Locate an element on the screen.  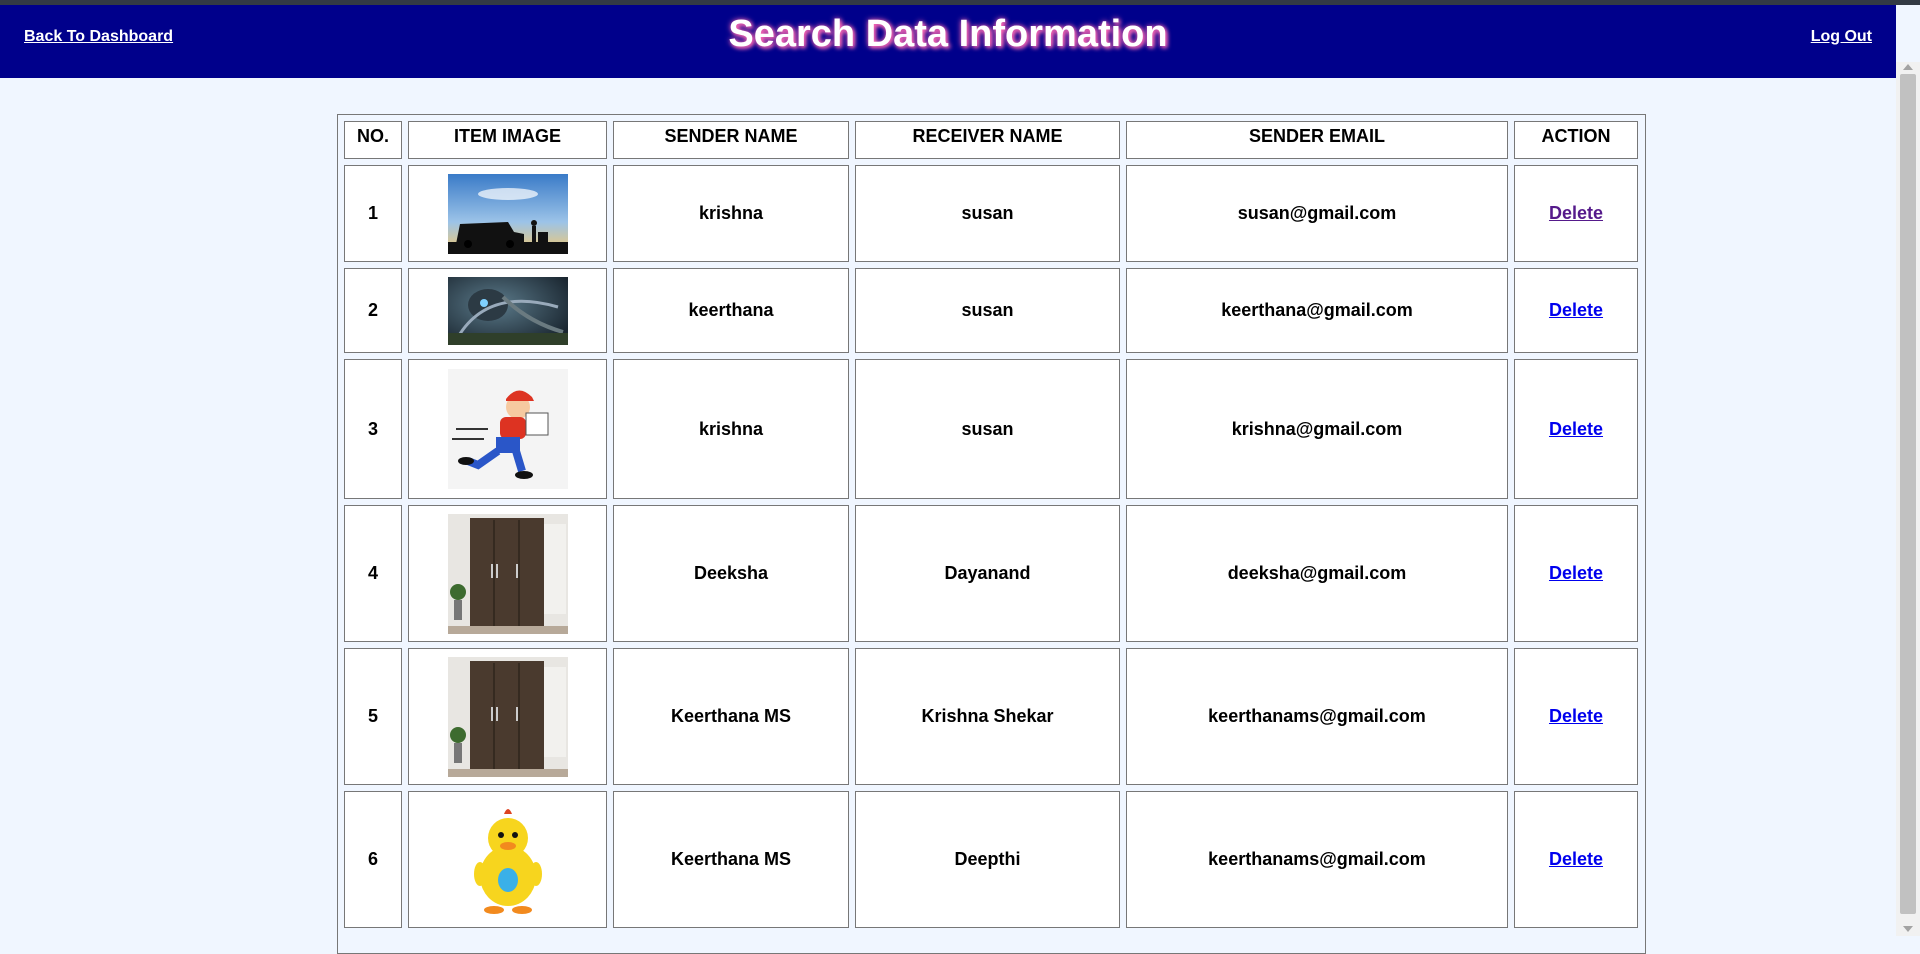
cell-sender-name: Deeksha is located at coordinates (731, 573).